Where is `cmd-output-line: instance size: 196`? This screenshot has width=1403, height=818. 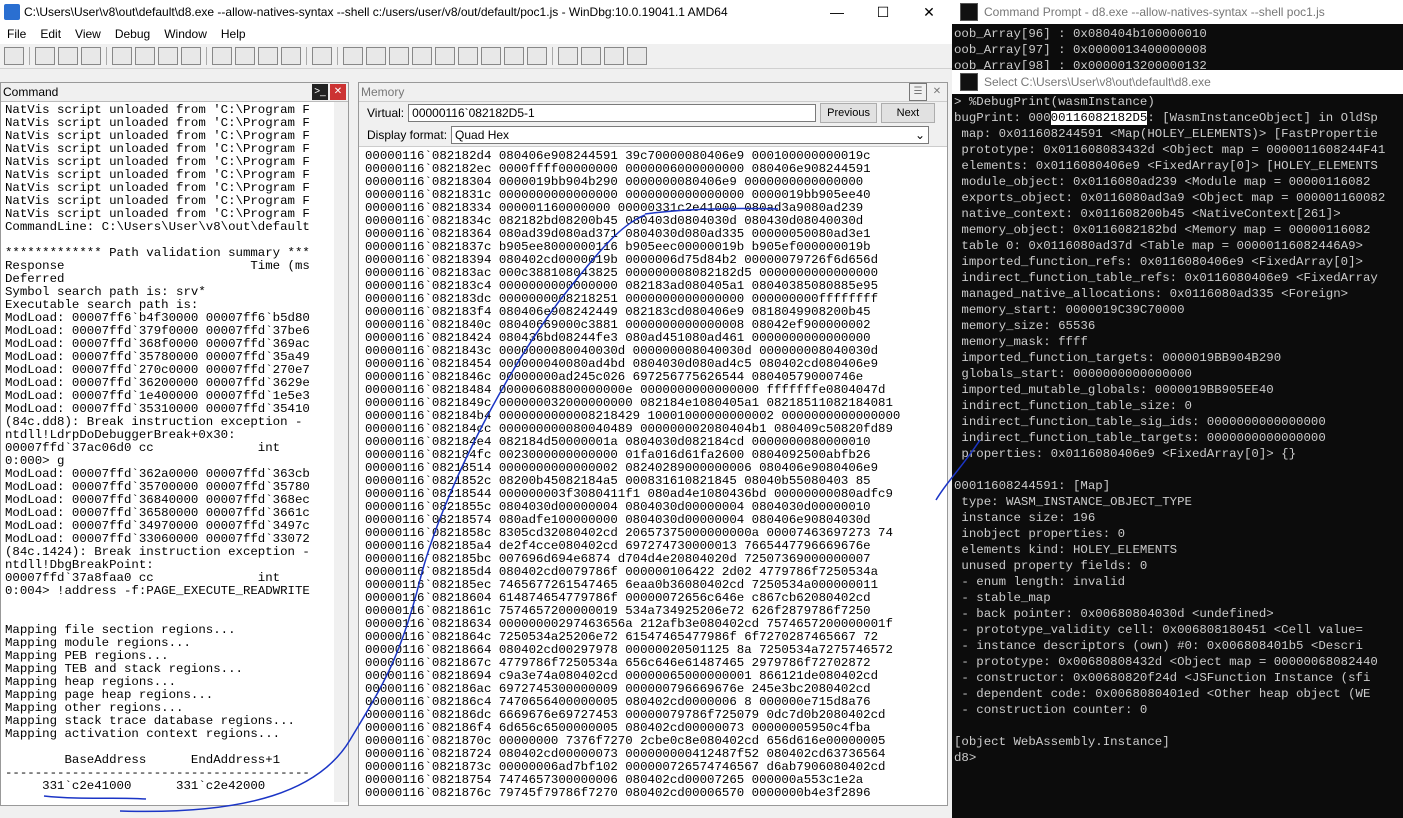 cmd-output-line: instance size: 196 is located at coordinates (1025, 518).